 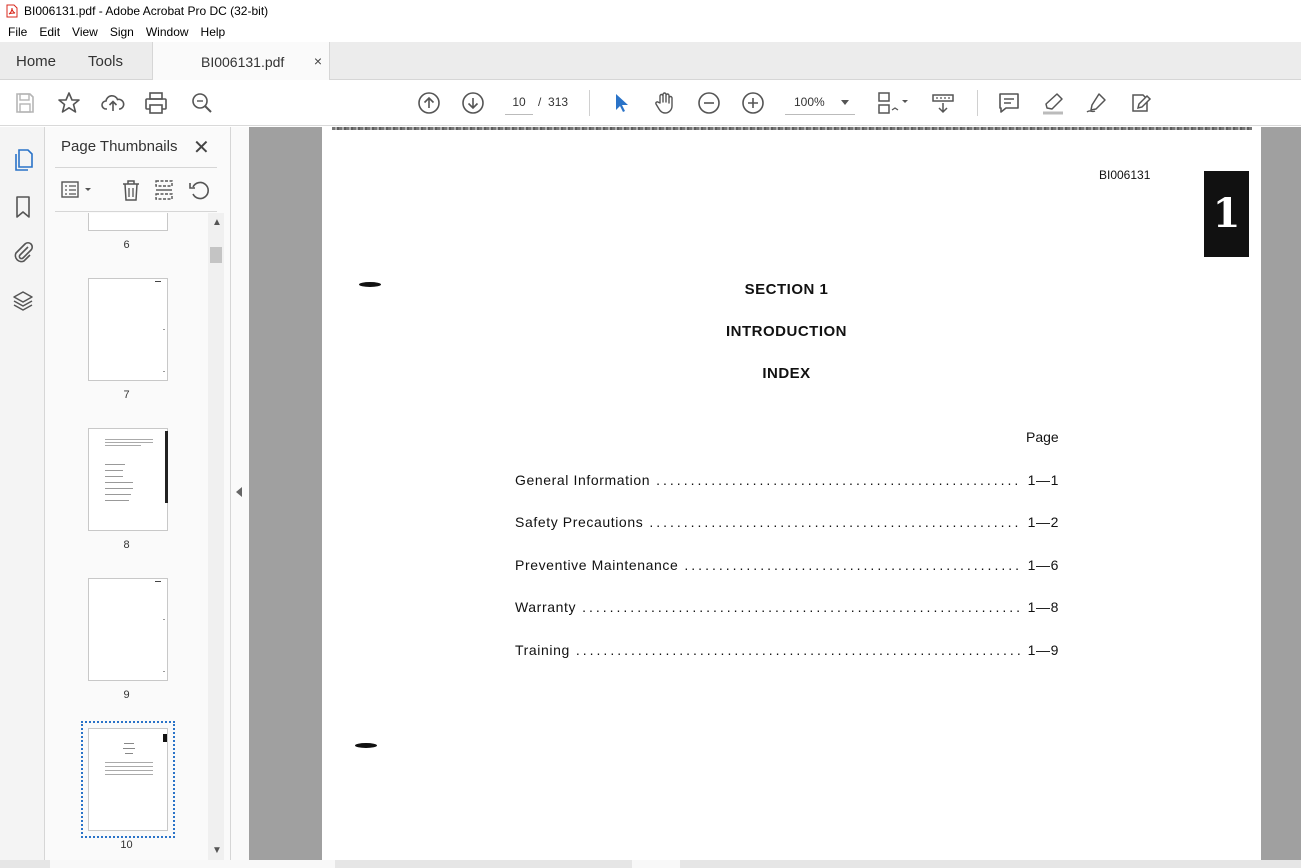 What do you see at coordinates (753, 103) in the screenshot?
I see `zoom-in-icon` at bounding box center [753, 103].